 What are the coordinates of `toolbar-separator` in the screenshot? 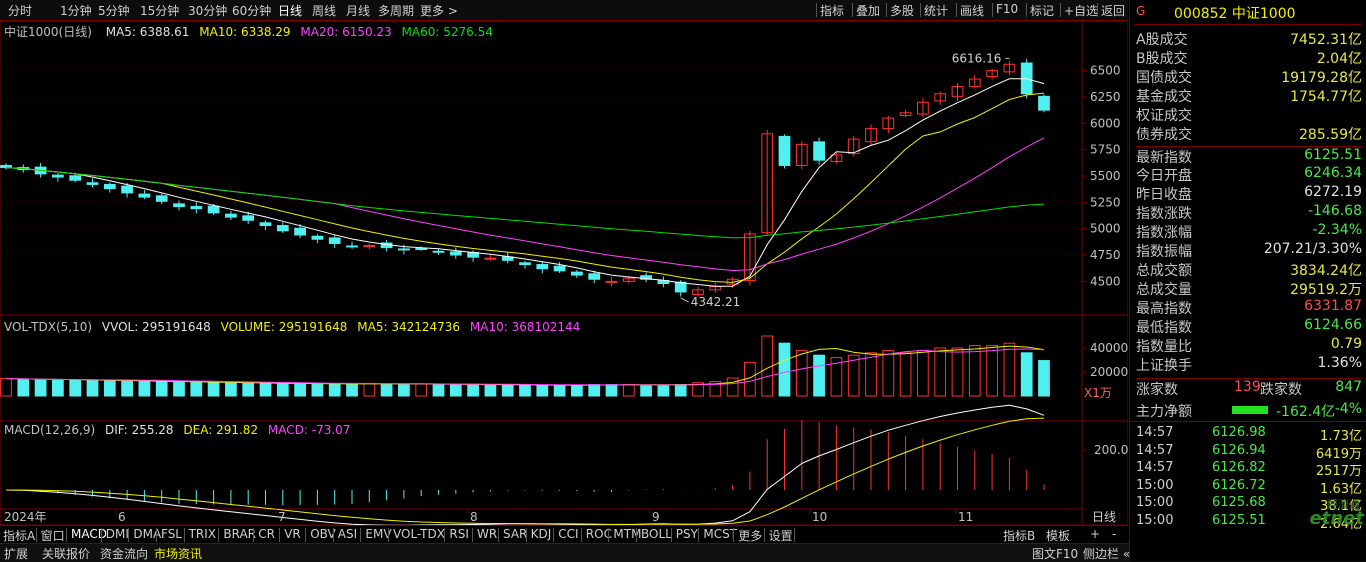 It's located at (920, 10).